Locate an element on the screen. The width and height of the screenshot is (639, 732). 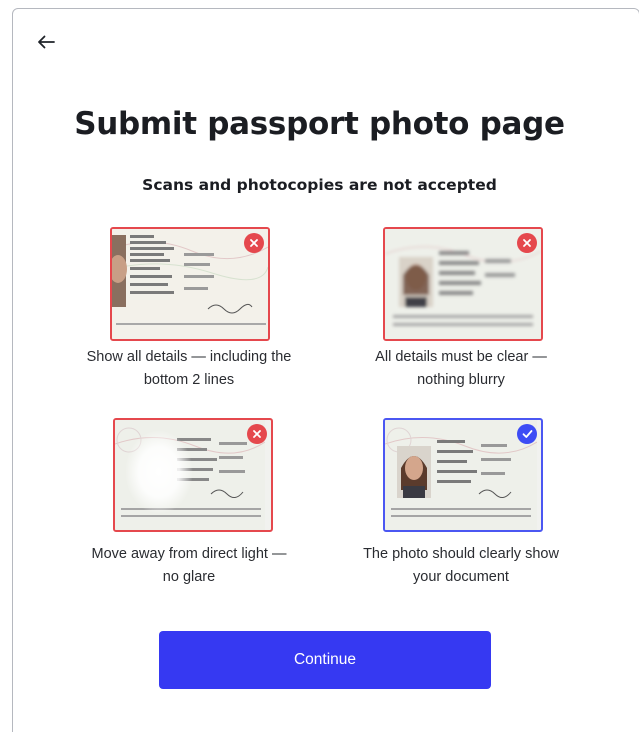
caption-line: bottom 2 lines is located at coordinates (189, 380).